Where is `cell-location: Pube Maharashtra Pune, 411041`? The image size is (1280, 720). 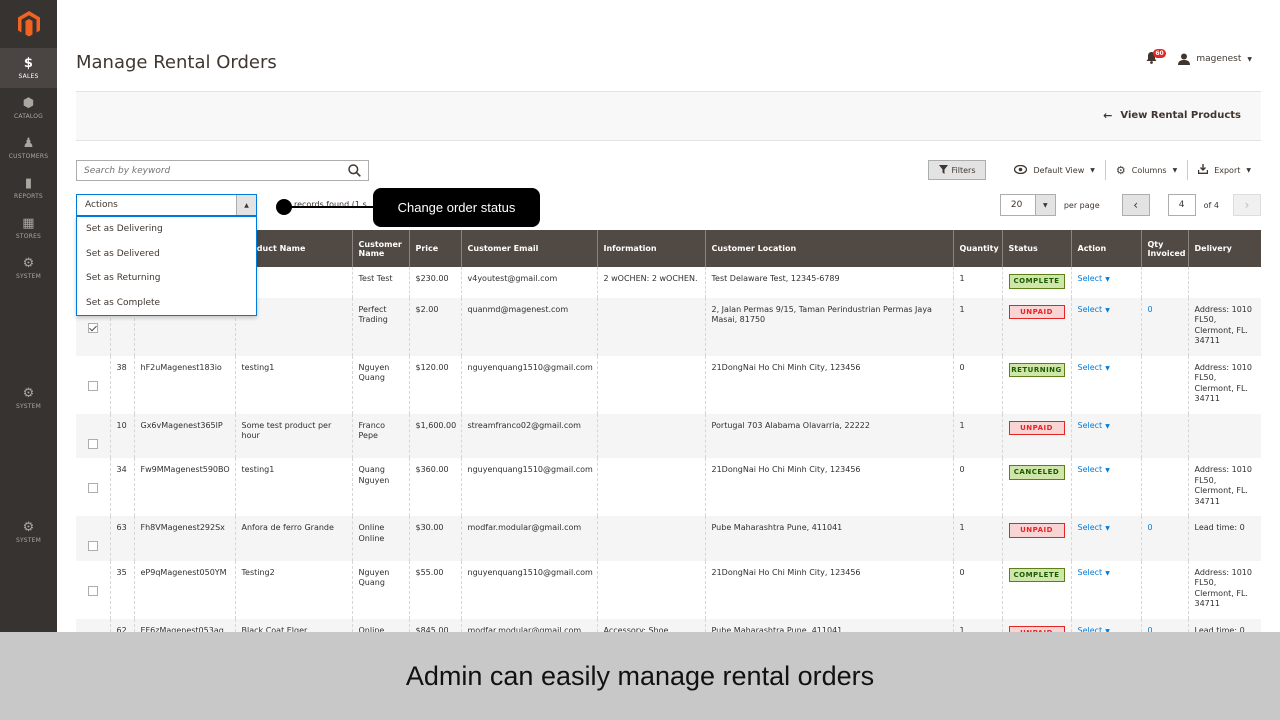 cell-location: Pube Maharashtra Pune, 411041 is located at coordinates (828, 538).